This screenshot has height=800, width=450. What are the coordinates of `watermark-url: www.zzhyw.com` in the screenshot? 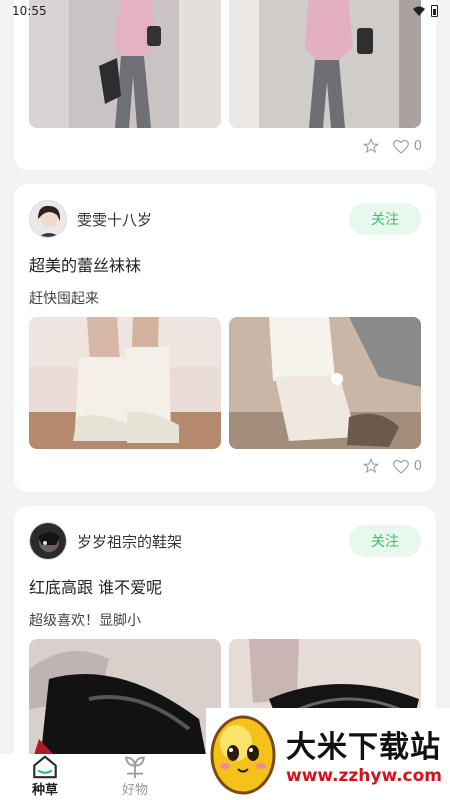 It's located at (364, 776).